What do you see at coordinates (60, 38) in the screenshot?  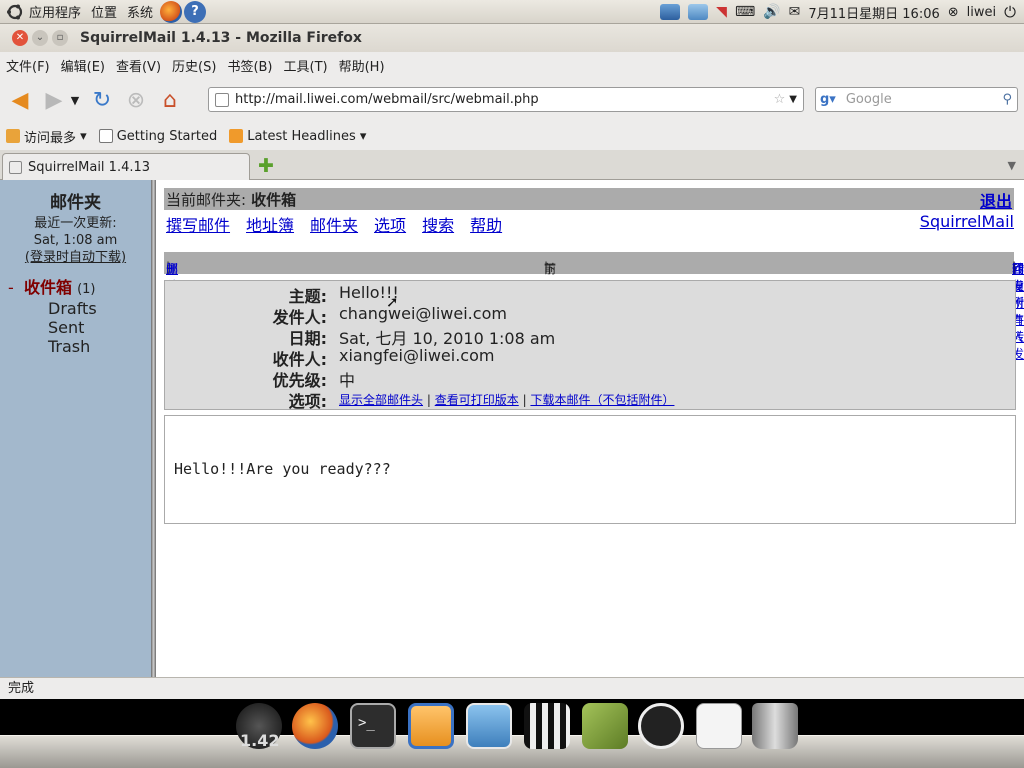 I see `maximize-window-icon: ▫` at bounding box center [60, 38].